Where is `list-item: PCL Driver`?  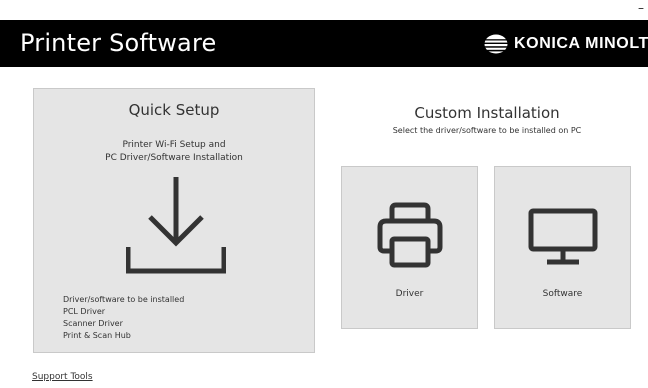
list-item: PCL Driver is located at coordinates (84, 311).